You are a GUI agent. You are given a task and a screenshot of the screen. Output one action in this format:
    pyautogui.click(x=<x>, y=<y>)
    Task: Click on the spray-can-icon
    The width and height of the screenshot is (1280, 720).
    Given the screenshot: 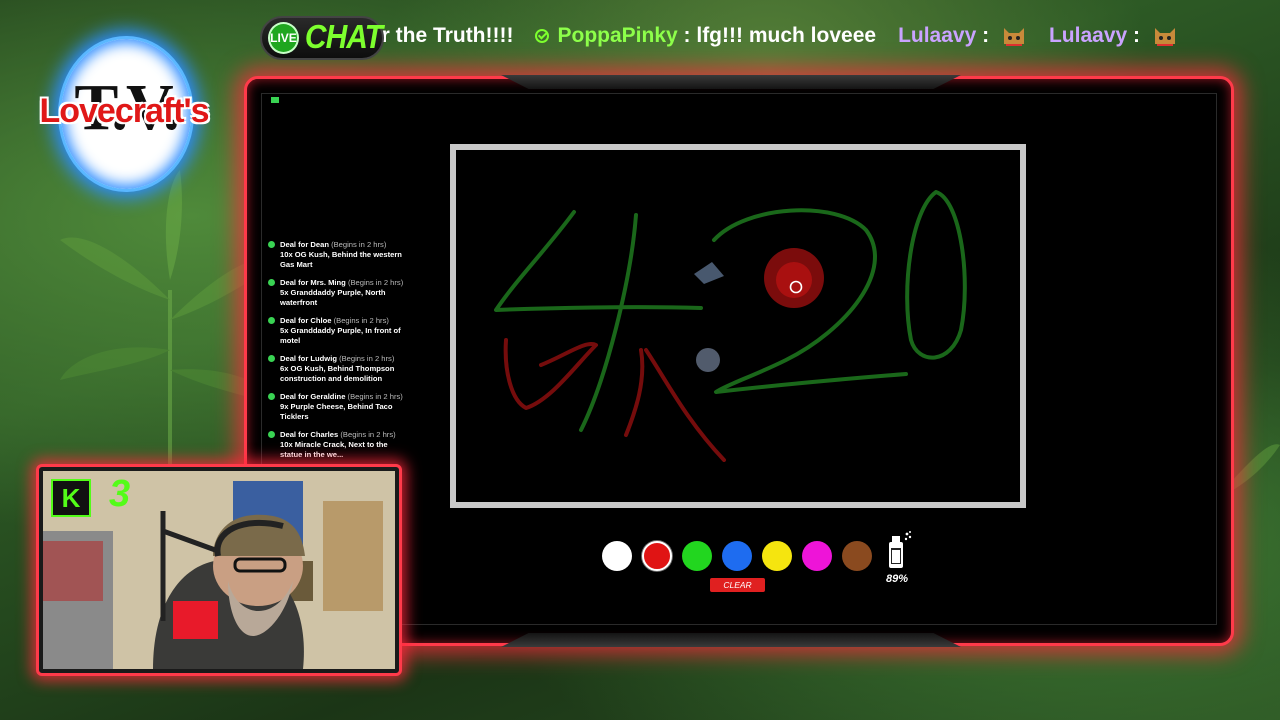 What is the action you would take?
    pyautogui.click(x=898, y=550)
    